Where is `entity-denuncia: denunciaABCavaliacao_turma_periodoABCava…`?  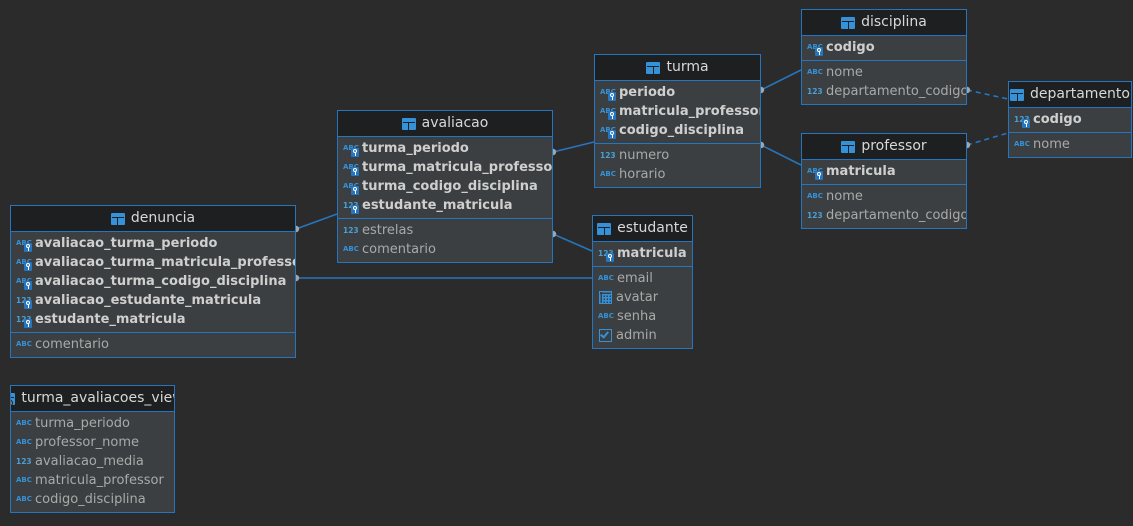 entity-denuncia: denunciaABCavaliacao_turma_periodoABCava… is located at coordinates (153, 281).